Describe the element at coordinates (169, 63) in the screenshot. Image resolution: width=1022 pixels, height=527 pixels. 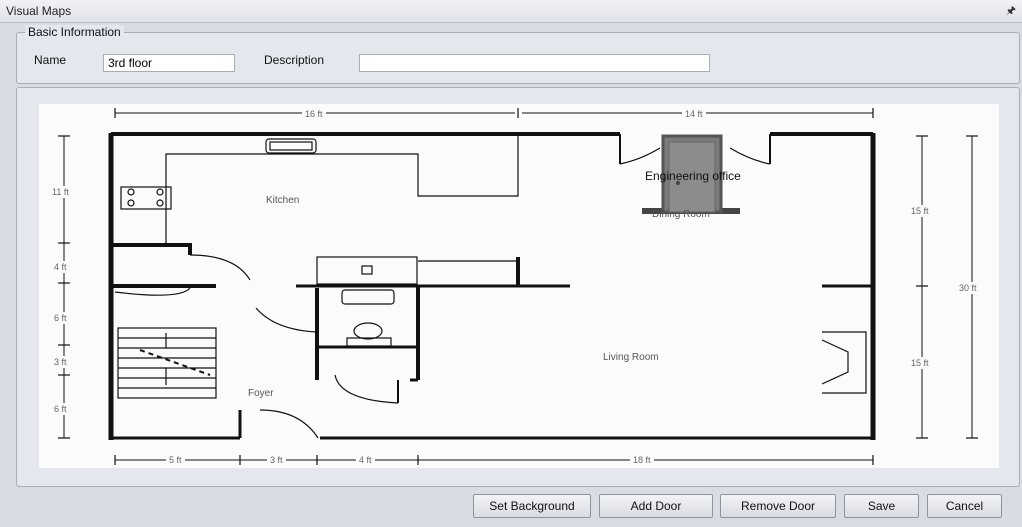
I see `name-input` at that location.